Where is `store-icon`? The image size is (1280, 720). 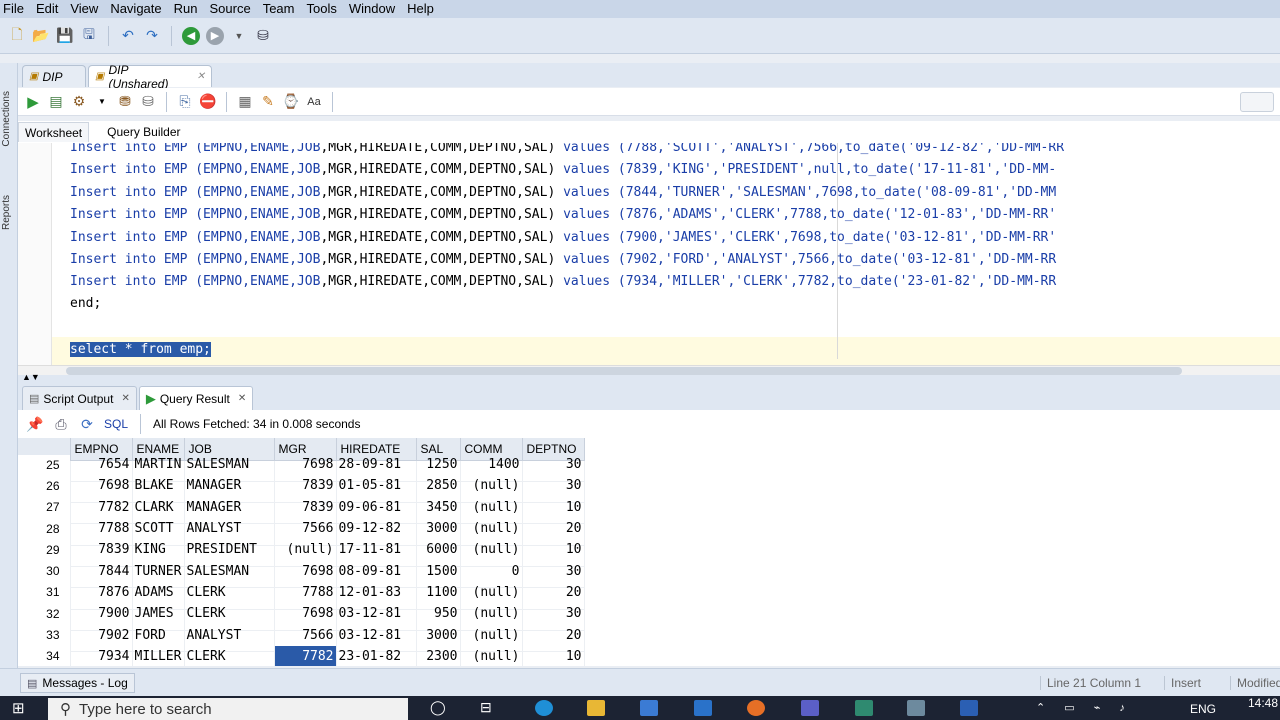
store-icon is located at coordinates (649, 708).